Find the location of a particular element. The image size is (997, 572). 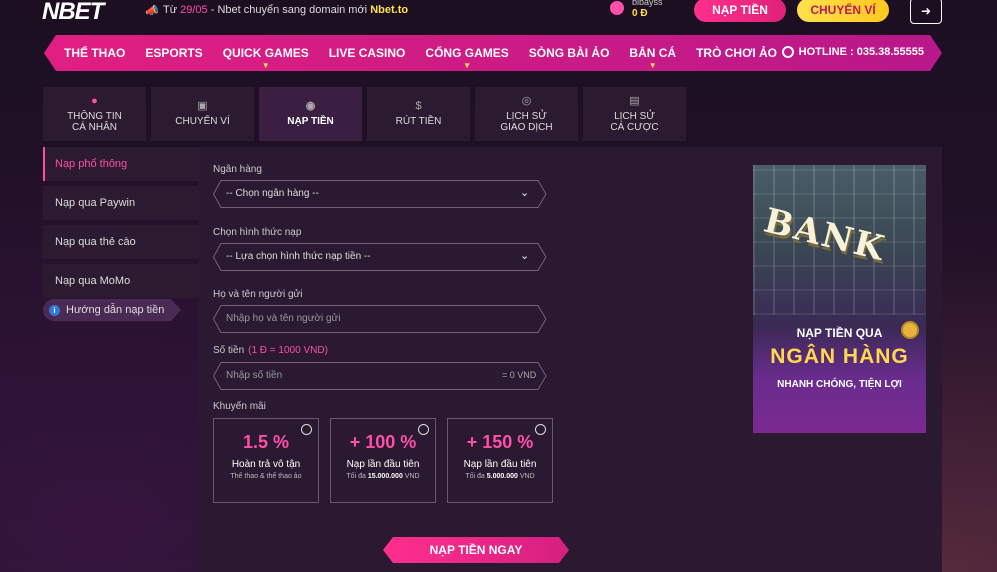

nav-item: BẮN CÁ ▼ is located at coordinates (652, 58).